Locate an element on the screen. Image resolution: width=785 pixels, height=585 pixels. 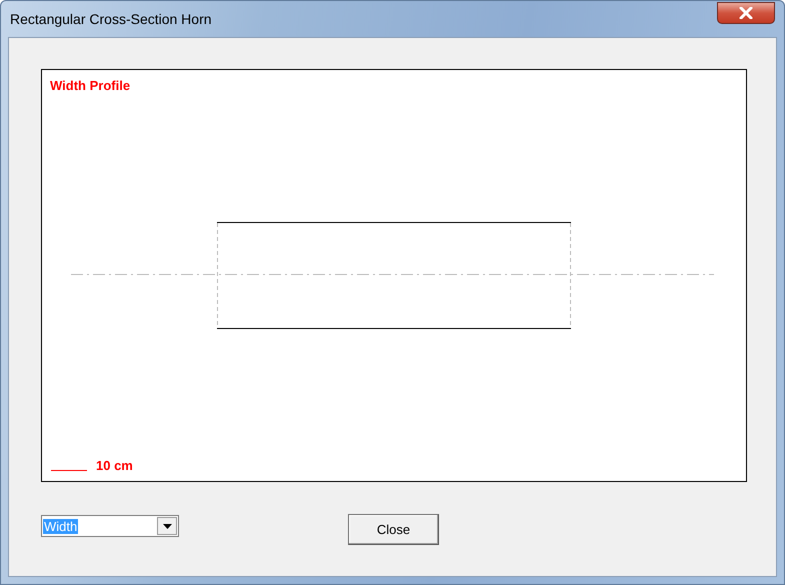
close-button: Close is located at coordinates (393, 529).